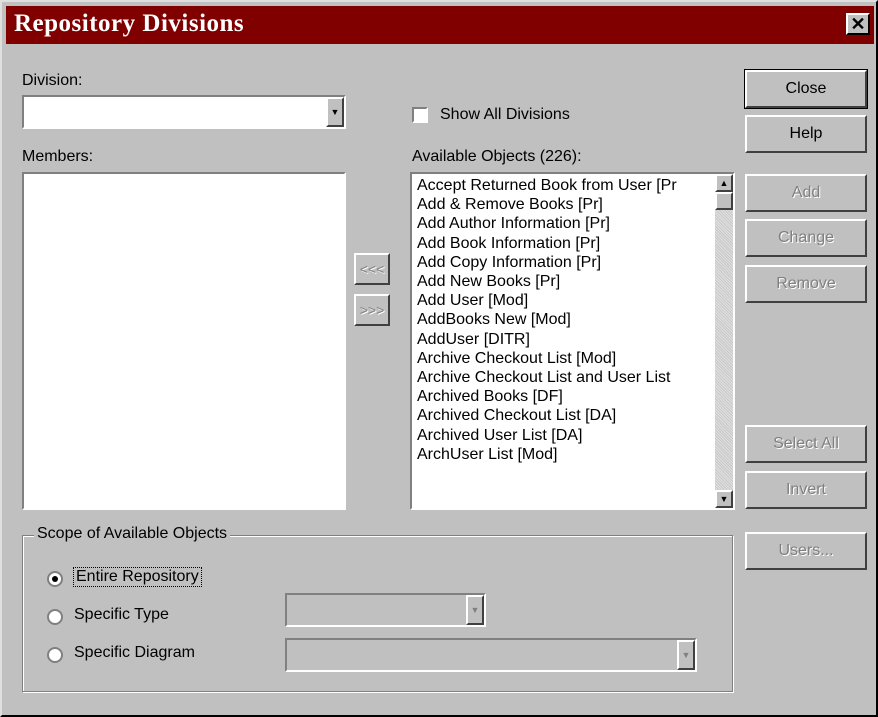 This screenshot has width=878, height=717. What do you see at coordinates (566, 319) in the screenshot?
I see `list-item: AddBooks New [Mod]` at bounding box center [566, 319].